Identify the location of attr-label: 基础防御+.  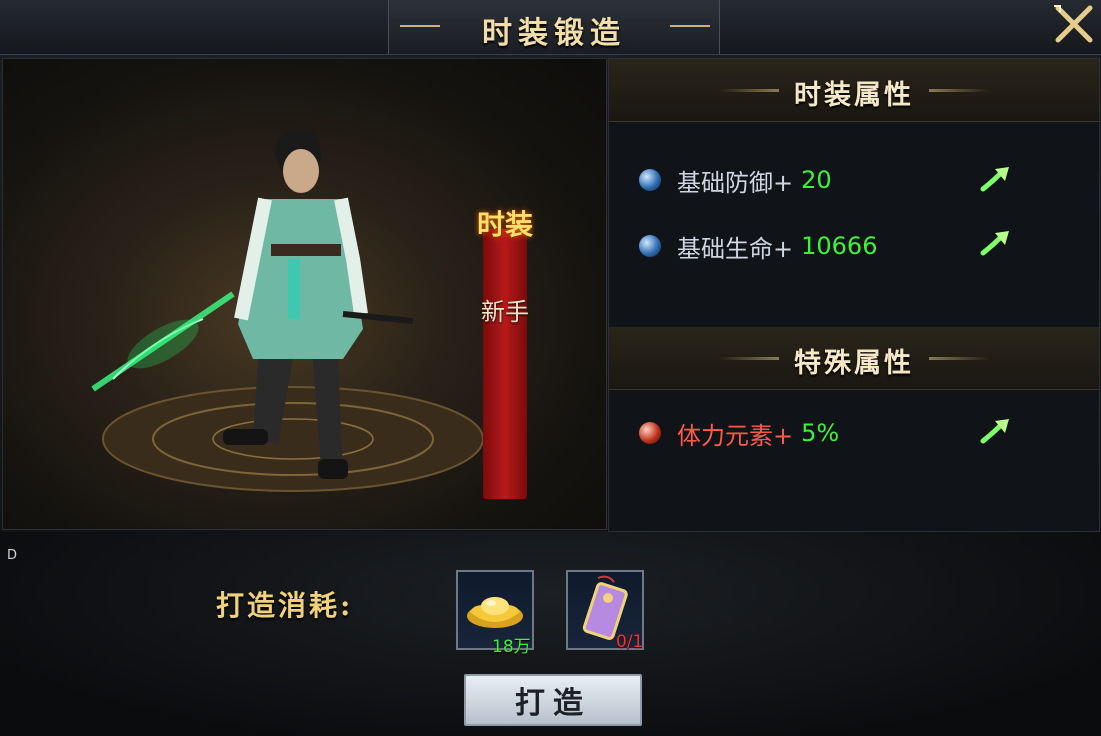
(735, 182).